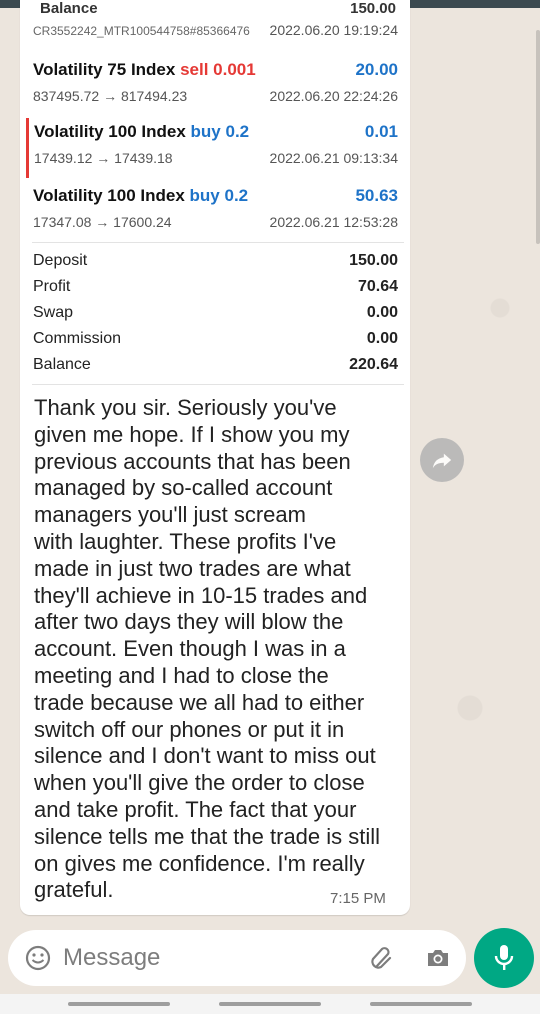 The width and height of the screenshot is (540, 1014). What do you see at coordinates (110, 96) in the screenshot?
I see `trade-prices: 837495.72 → 817494.23` at bounding box center [110, 96].